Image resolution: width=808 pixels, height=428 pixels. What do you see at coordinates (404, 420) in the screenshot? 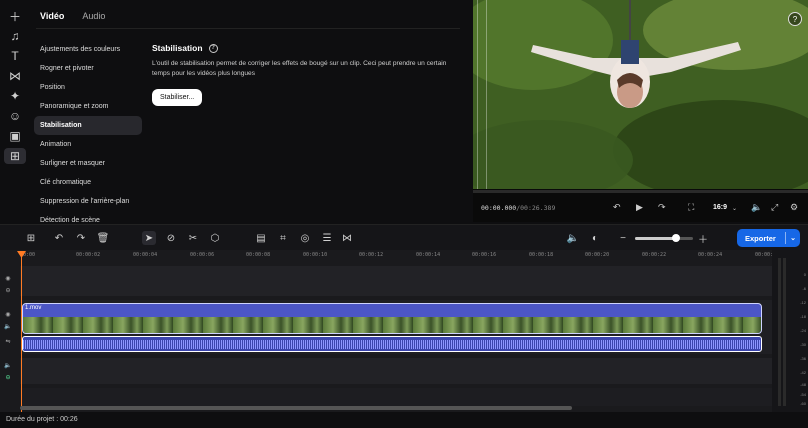
I see `status-bar: Durée du projet : 00:26` at bounding box center [404, 420].